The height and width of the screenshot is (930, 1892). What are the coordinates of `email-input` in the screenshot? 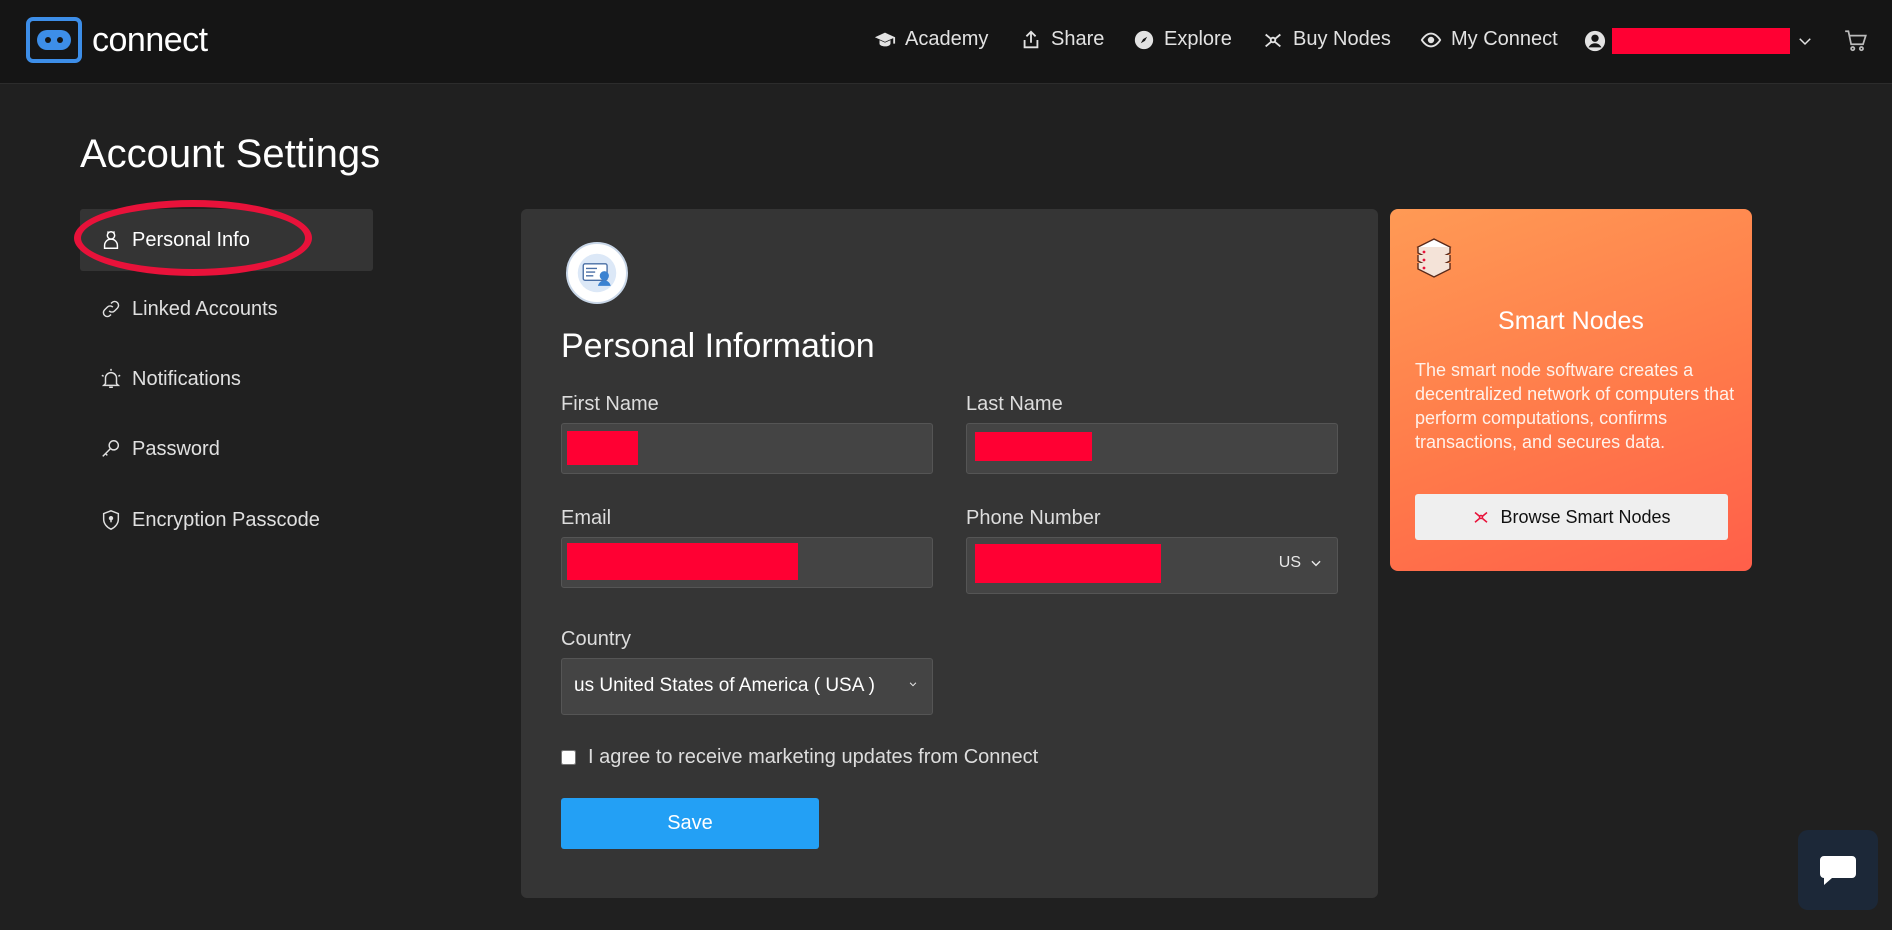 It's located at (747, 562).